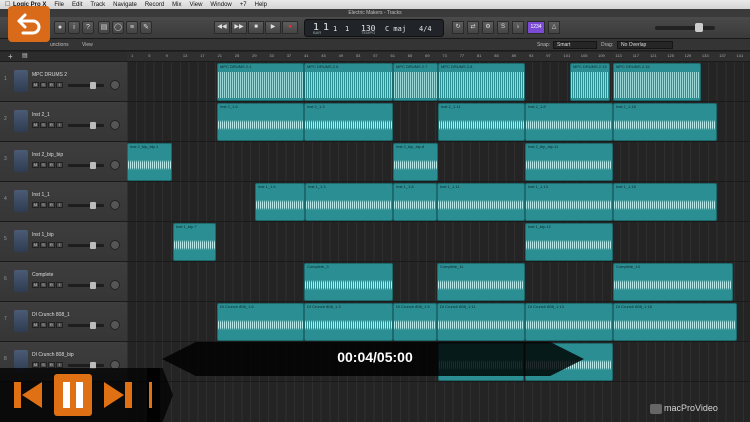 The image size is (750, 422). I want to click on audio-region: MPC DRUMS 2.8, so click(481, 82).